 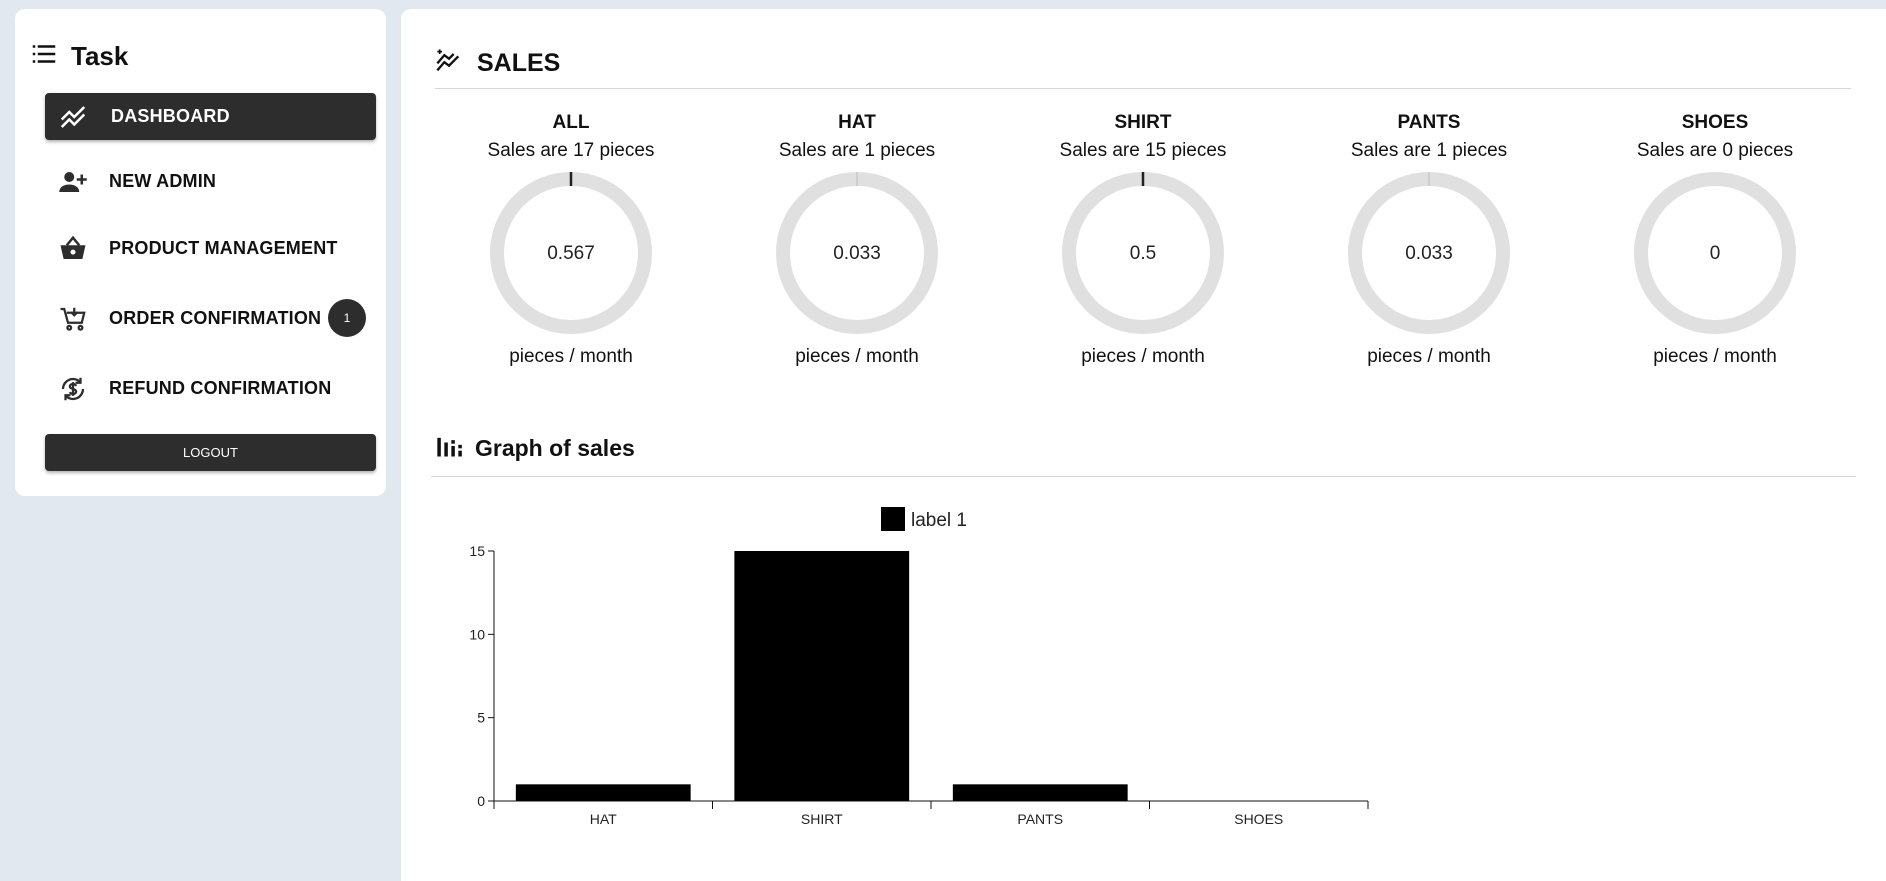 I want to click on sidebar-header: Task, so click(x=78, y=56).